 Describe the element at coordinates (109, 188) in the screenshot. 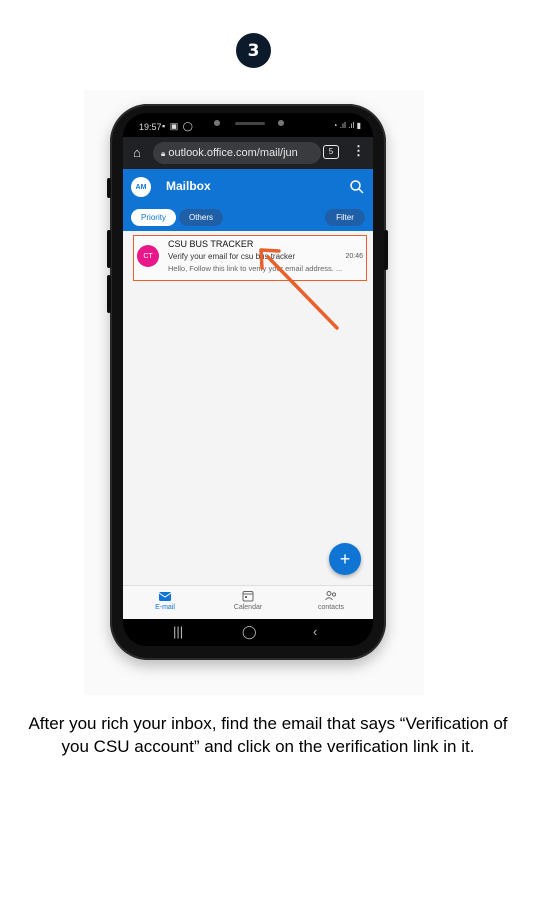

I see `volume-button` at that location.